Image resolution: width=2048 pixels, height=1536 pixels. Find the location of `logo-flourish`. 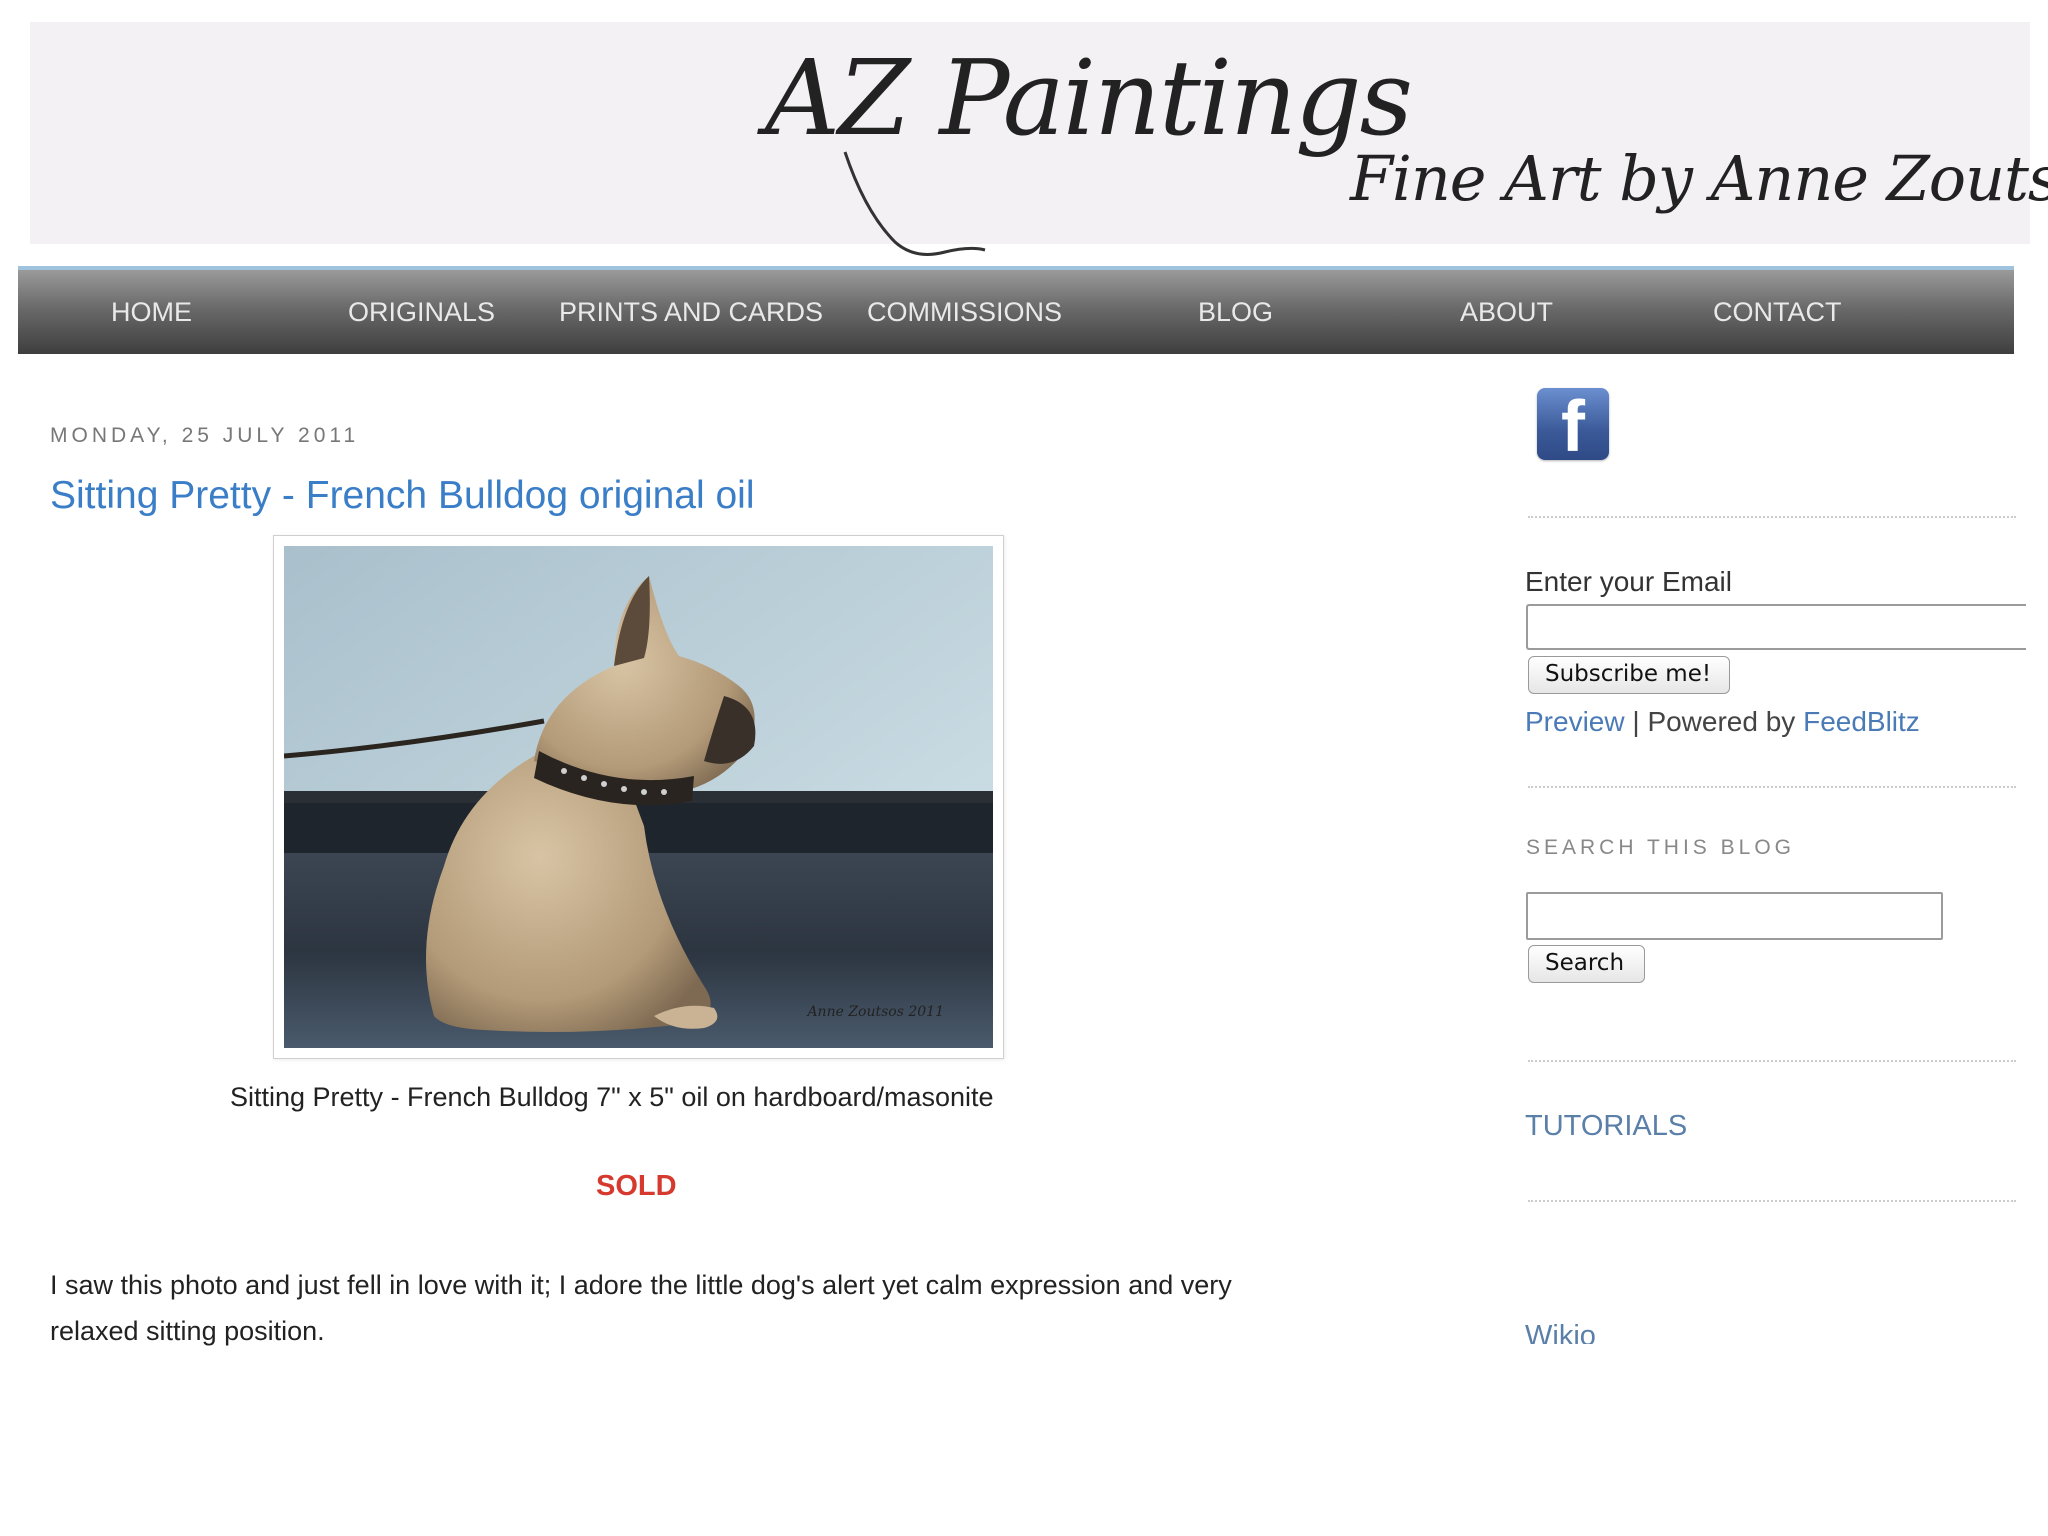

logo-flourish is located at coordinates (914, 203).